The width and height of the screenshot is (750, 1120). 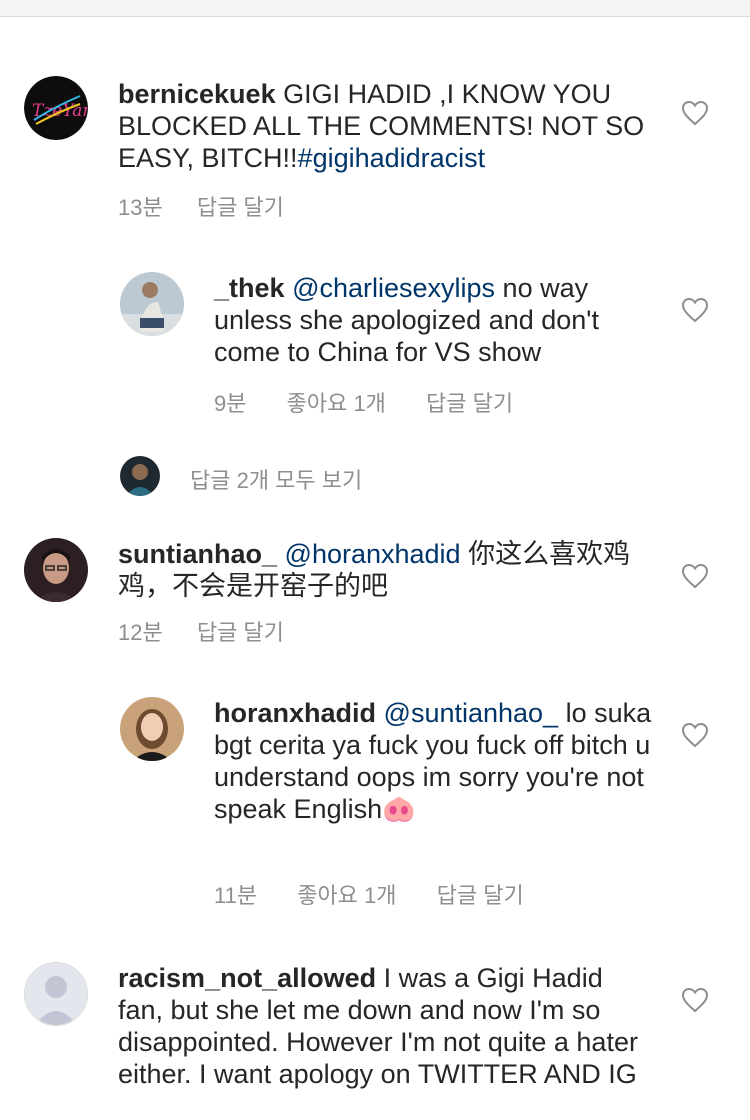 I want to click on comment-meta: 13분 답글 달기, so click(x=201, y=206).